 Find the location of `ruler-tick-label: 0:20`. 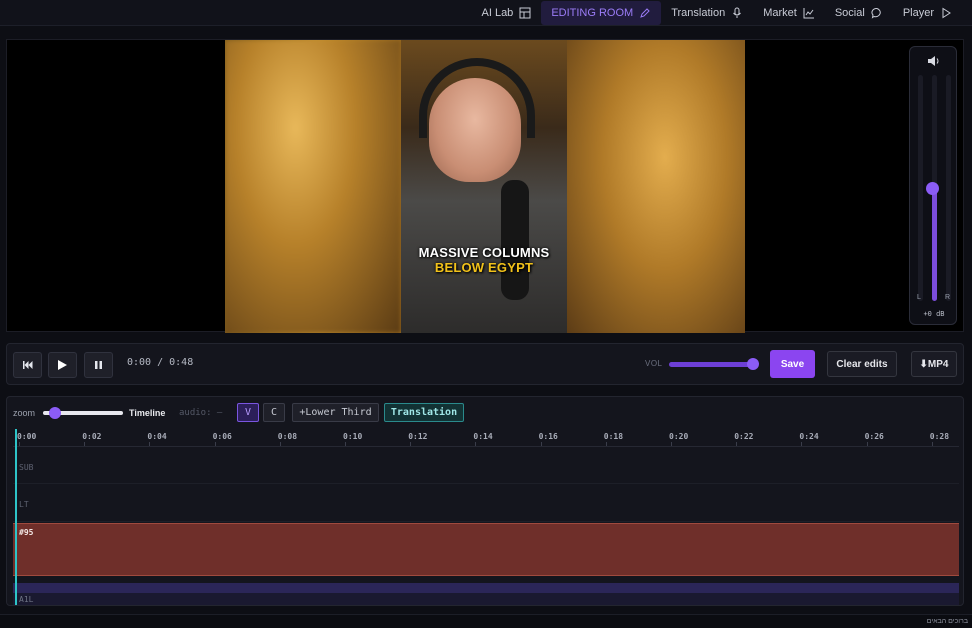

ruler-tick-label: 0:20 is located at coordinates (679, 436).